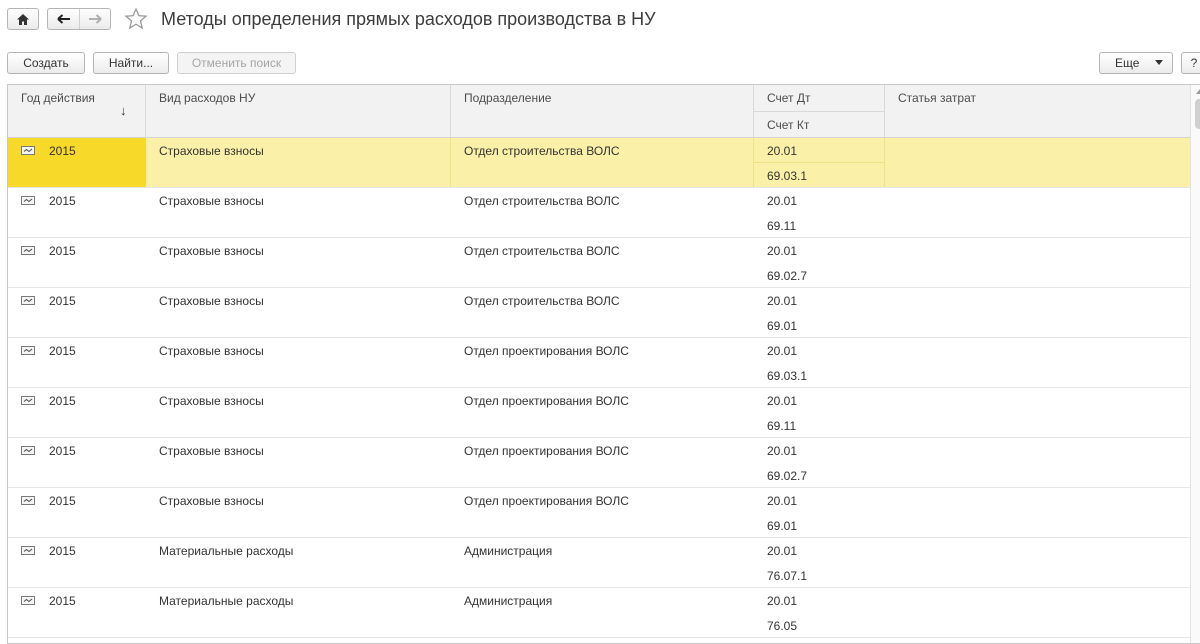  What do you see at coordinates (787, 276) in the screenshot?
I see `credit-account-value: 69.02.7` at bounding box center [787, 276].